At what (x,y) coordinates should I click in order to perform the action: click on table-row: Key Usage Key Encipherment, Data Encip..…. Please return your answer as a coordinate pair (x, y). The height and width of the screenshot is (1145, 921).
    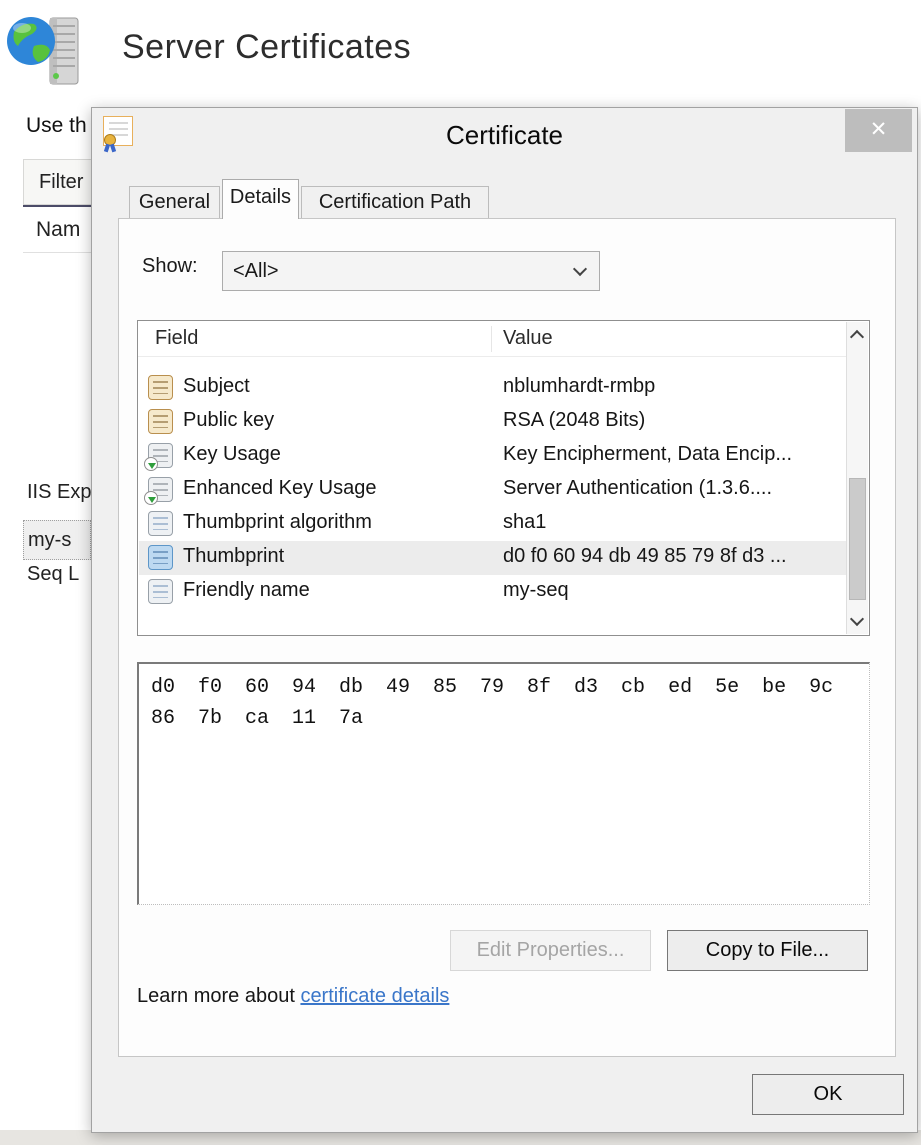
    Looking at the image, I should click on (493, 456).